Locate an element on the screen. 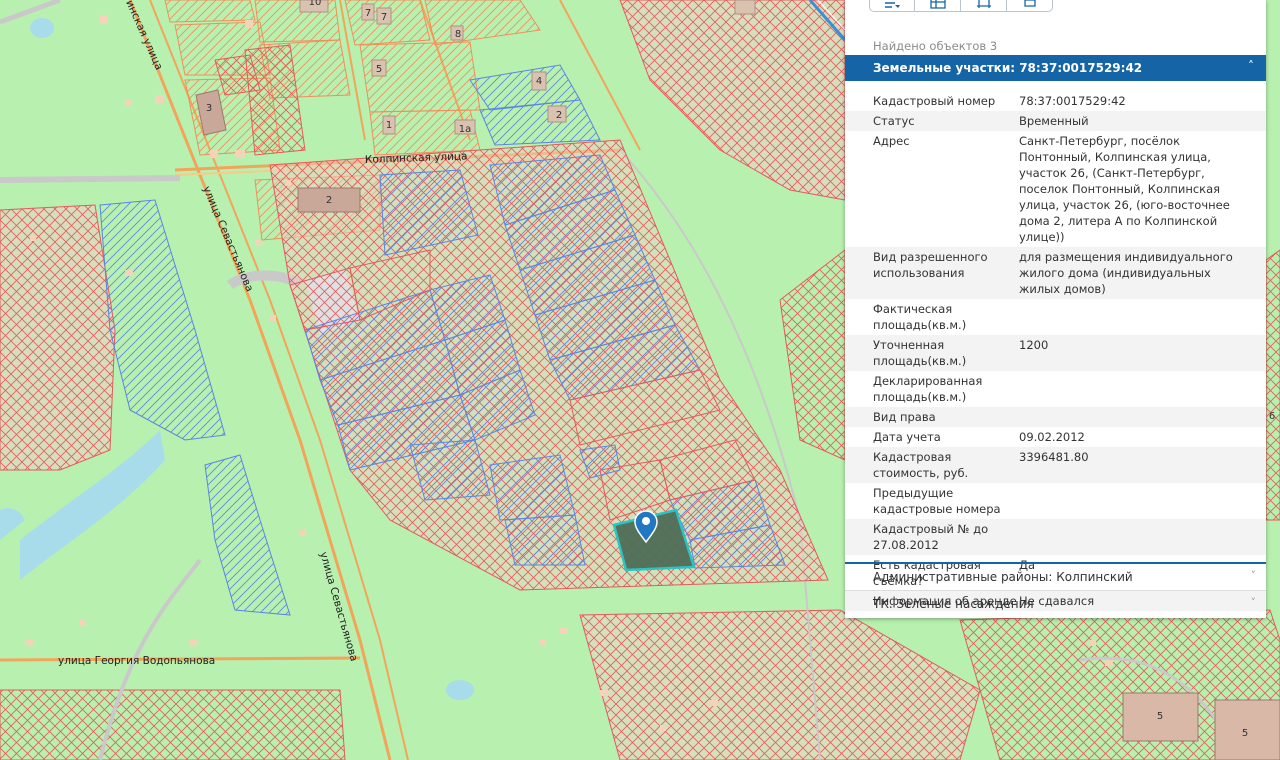  building-number: 6 is located at coordinates (1272, 416).